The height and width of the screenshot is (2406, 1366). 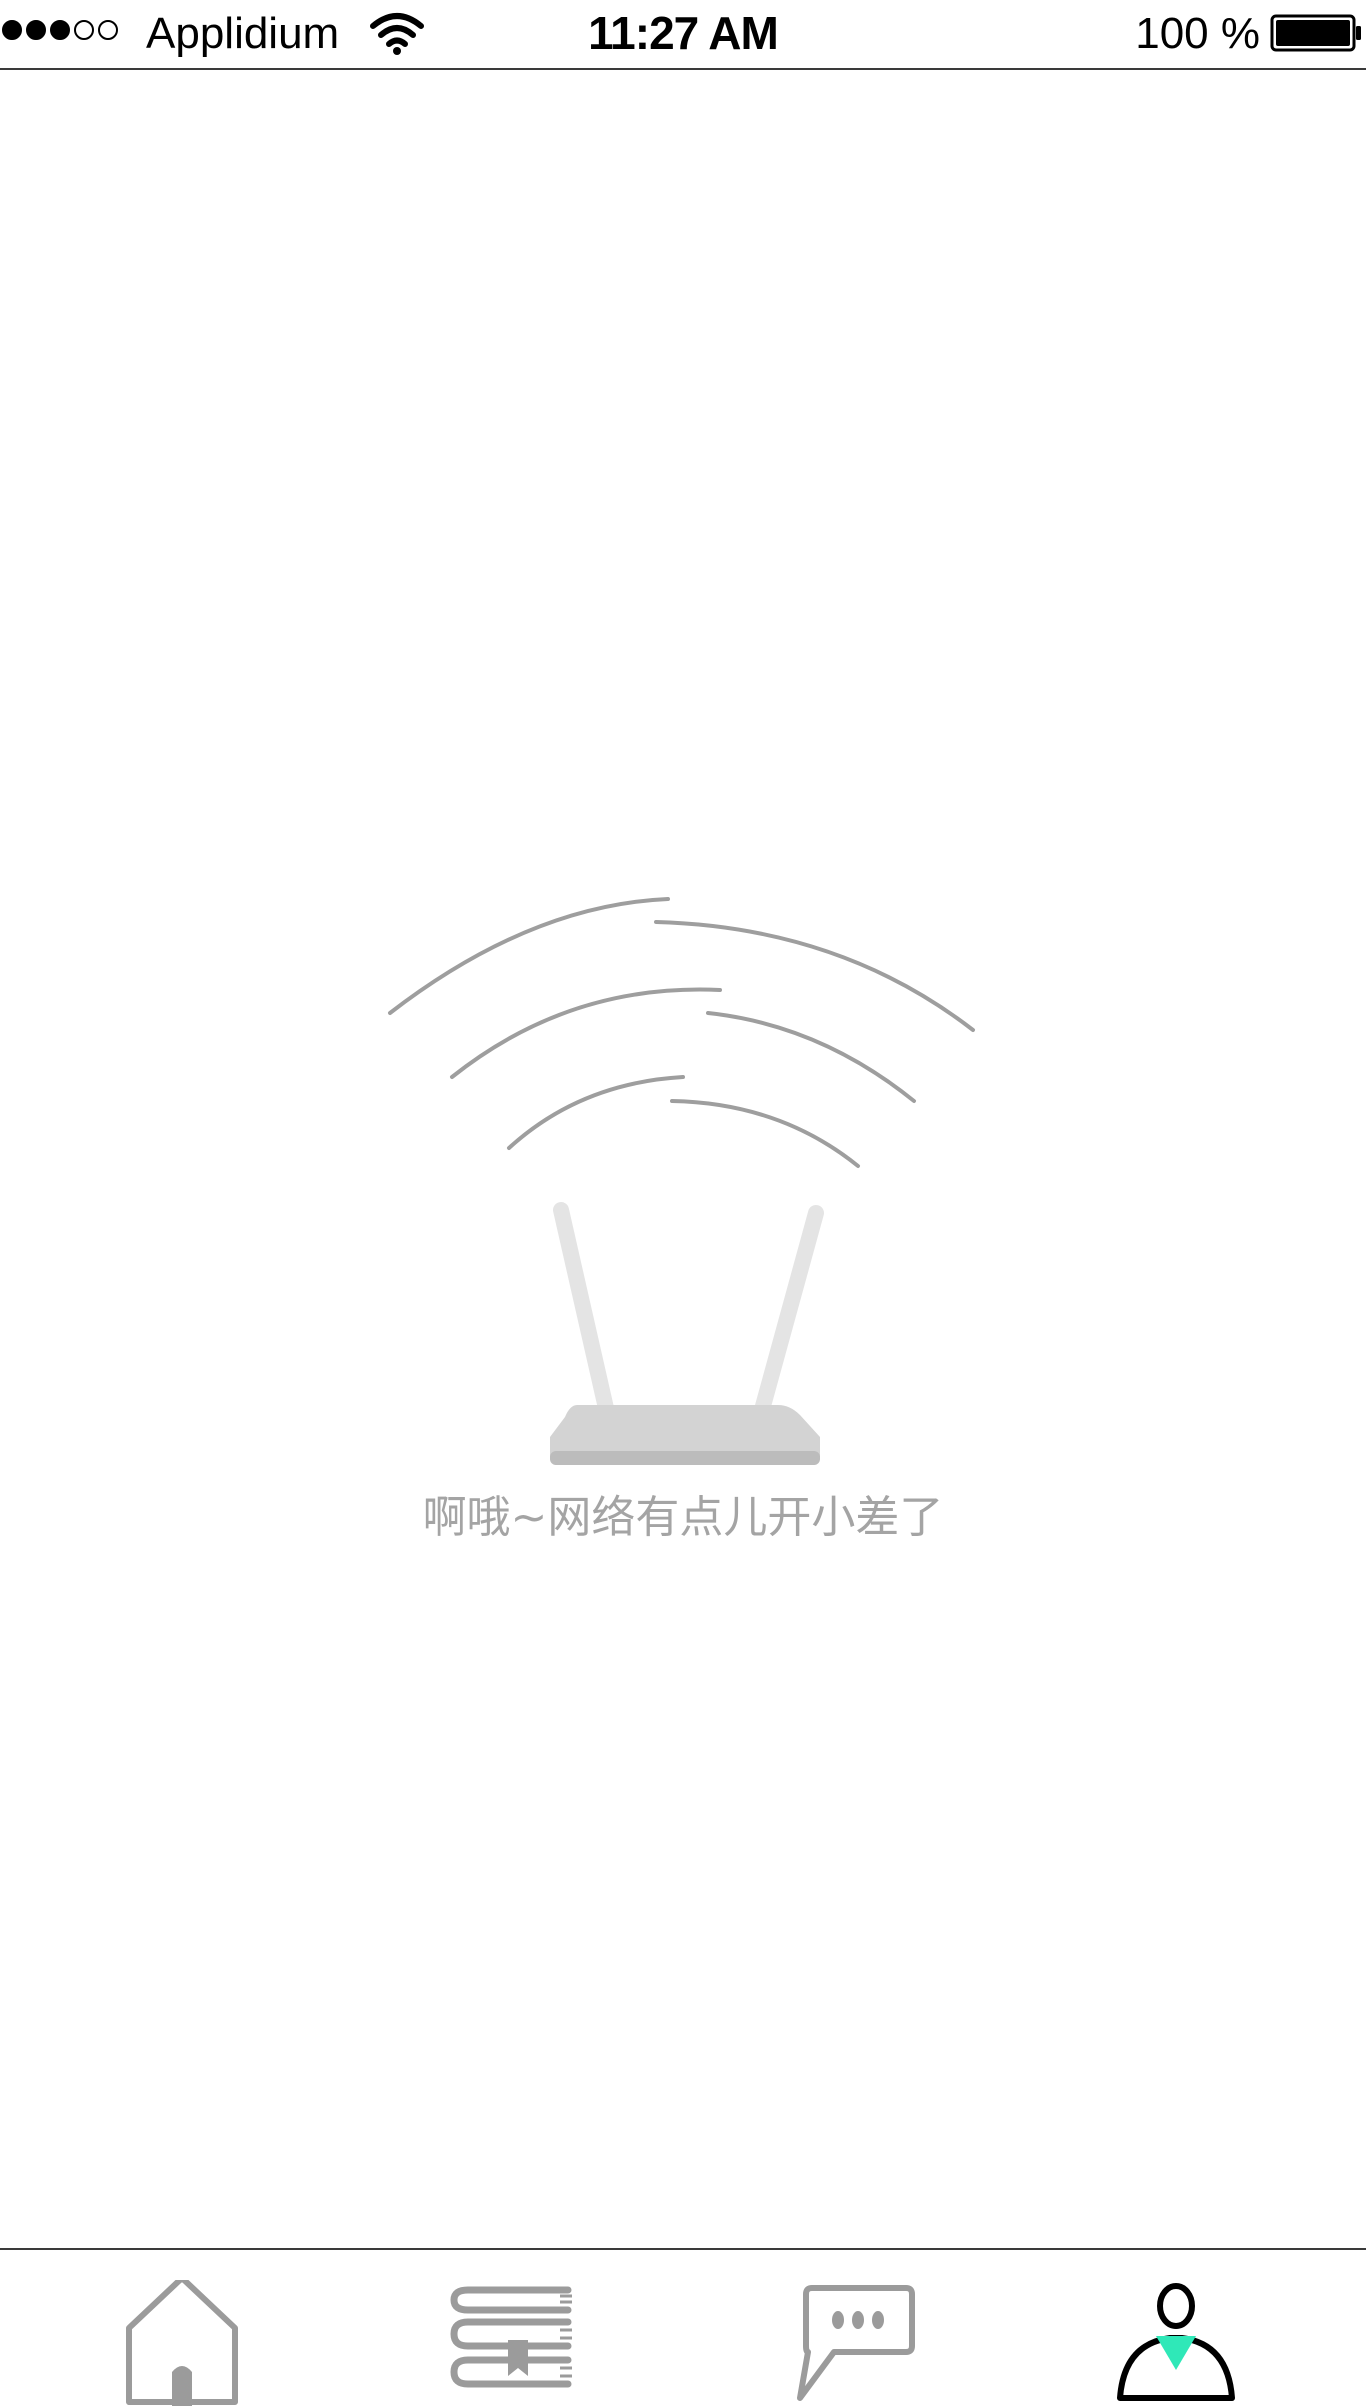 What do you see at coordinates (683, 1517) in the screenshot?
I see `network-error-message: 啊哦~网络有点儿开小差了` at bounding box center [683, 1517].